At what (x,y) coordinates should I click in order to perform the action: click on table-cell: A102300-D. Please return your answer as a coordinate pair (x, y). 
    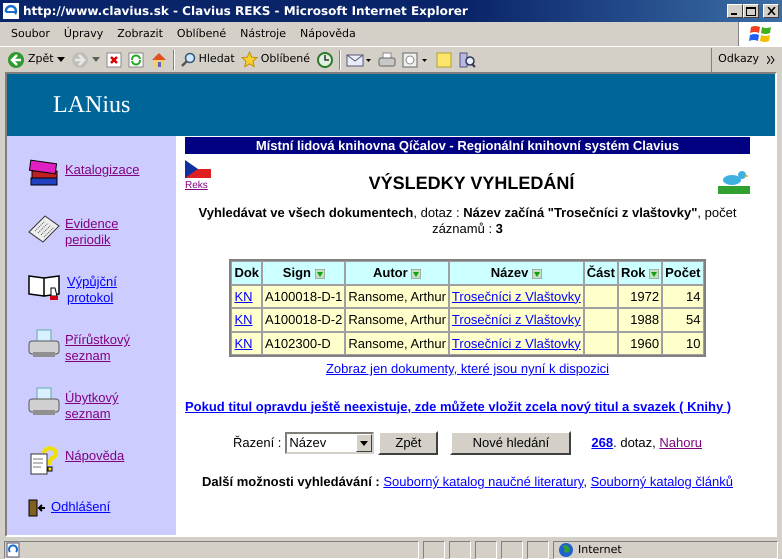
    Looking at the image, I should click on (304, 343).